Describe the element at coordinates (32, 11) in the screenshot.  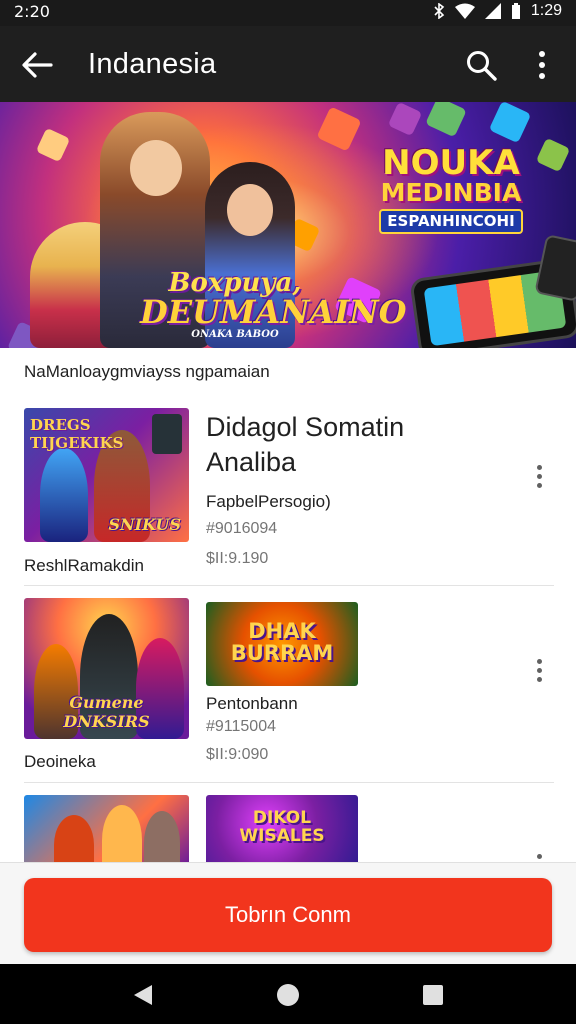
I see `status-time: 2:20` at that location.